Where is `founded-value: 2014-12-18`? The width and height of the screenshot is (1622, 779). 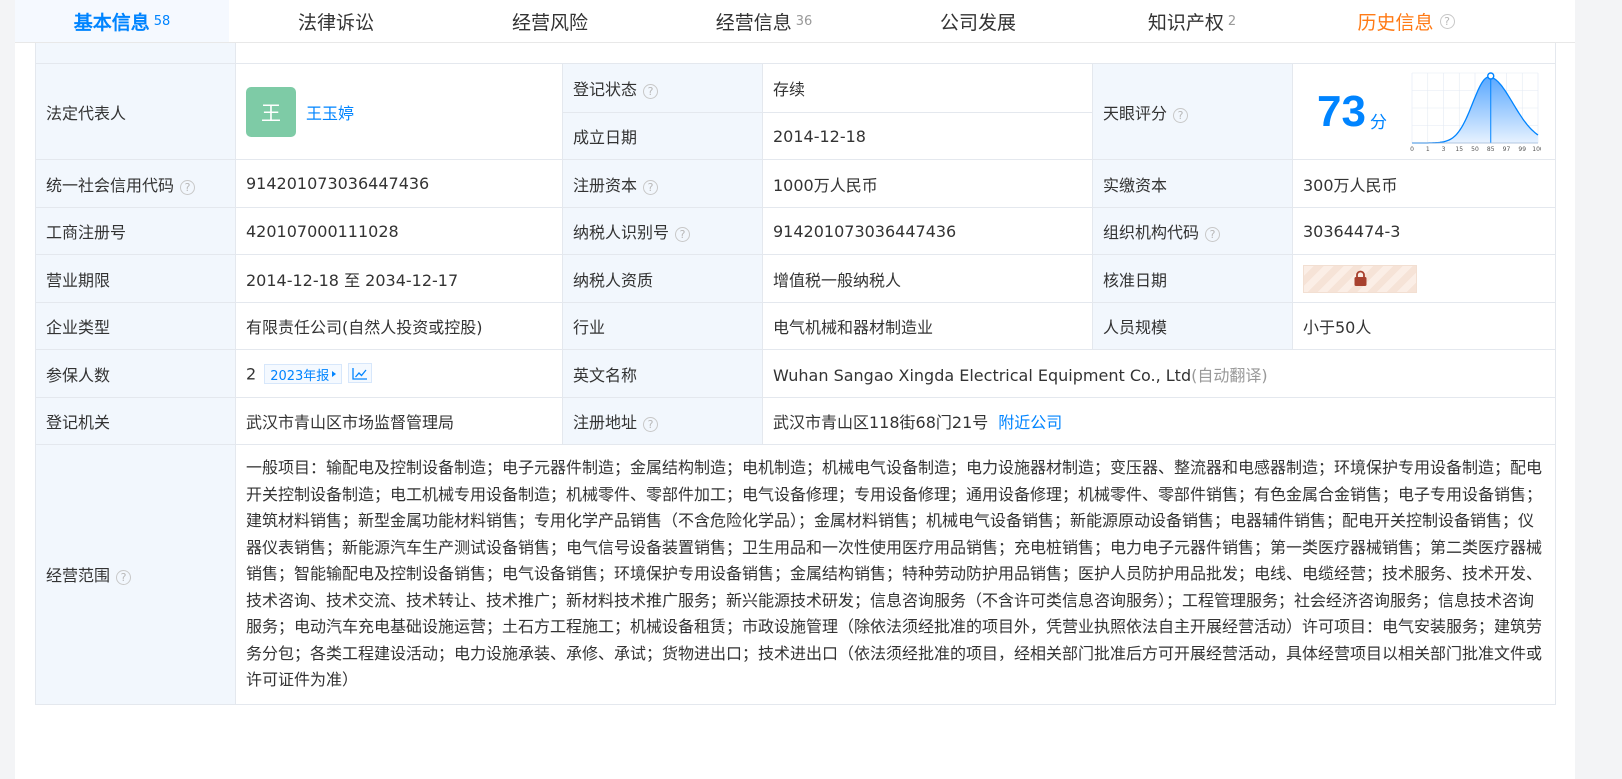 founded-value: 2014-12-18 is located at coordinates (927, 136).